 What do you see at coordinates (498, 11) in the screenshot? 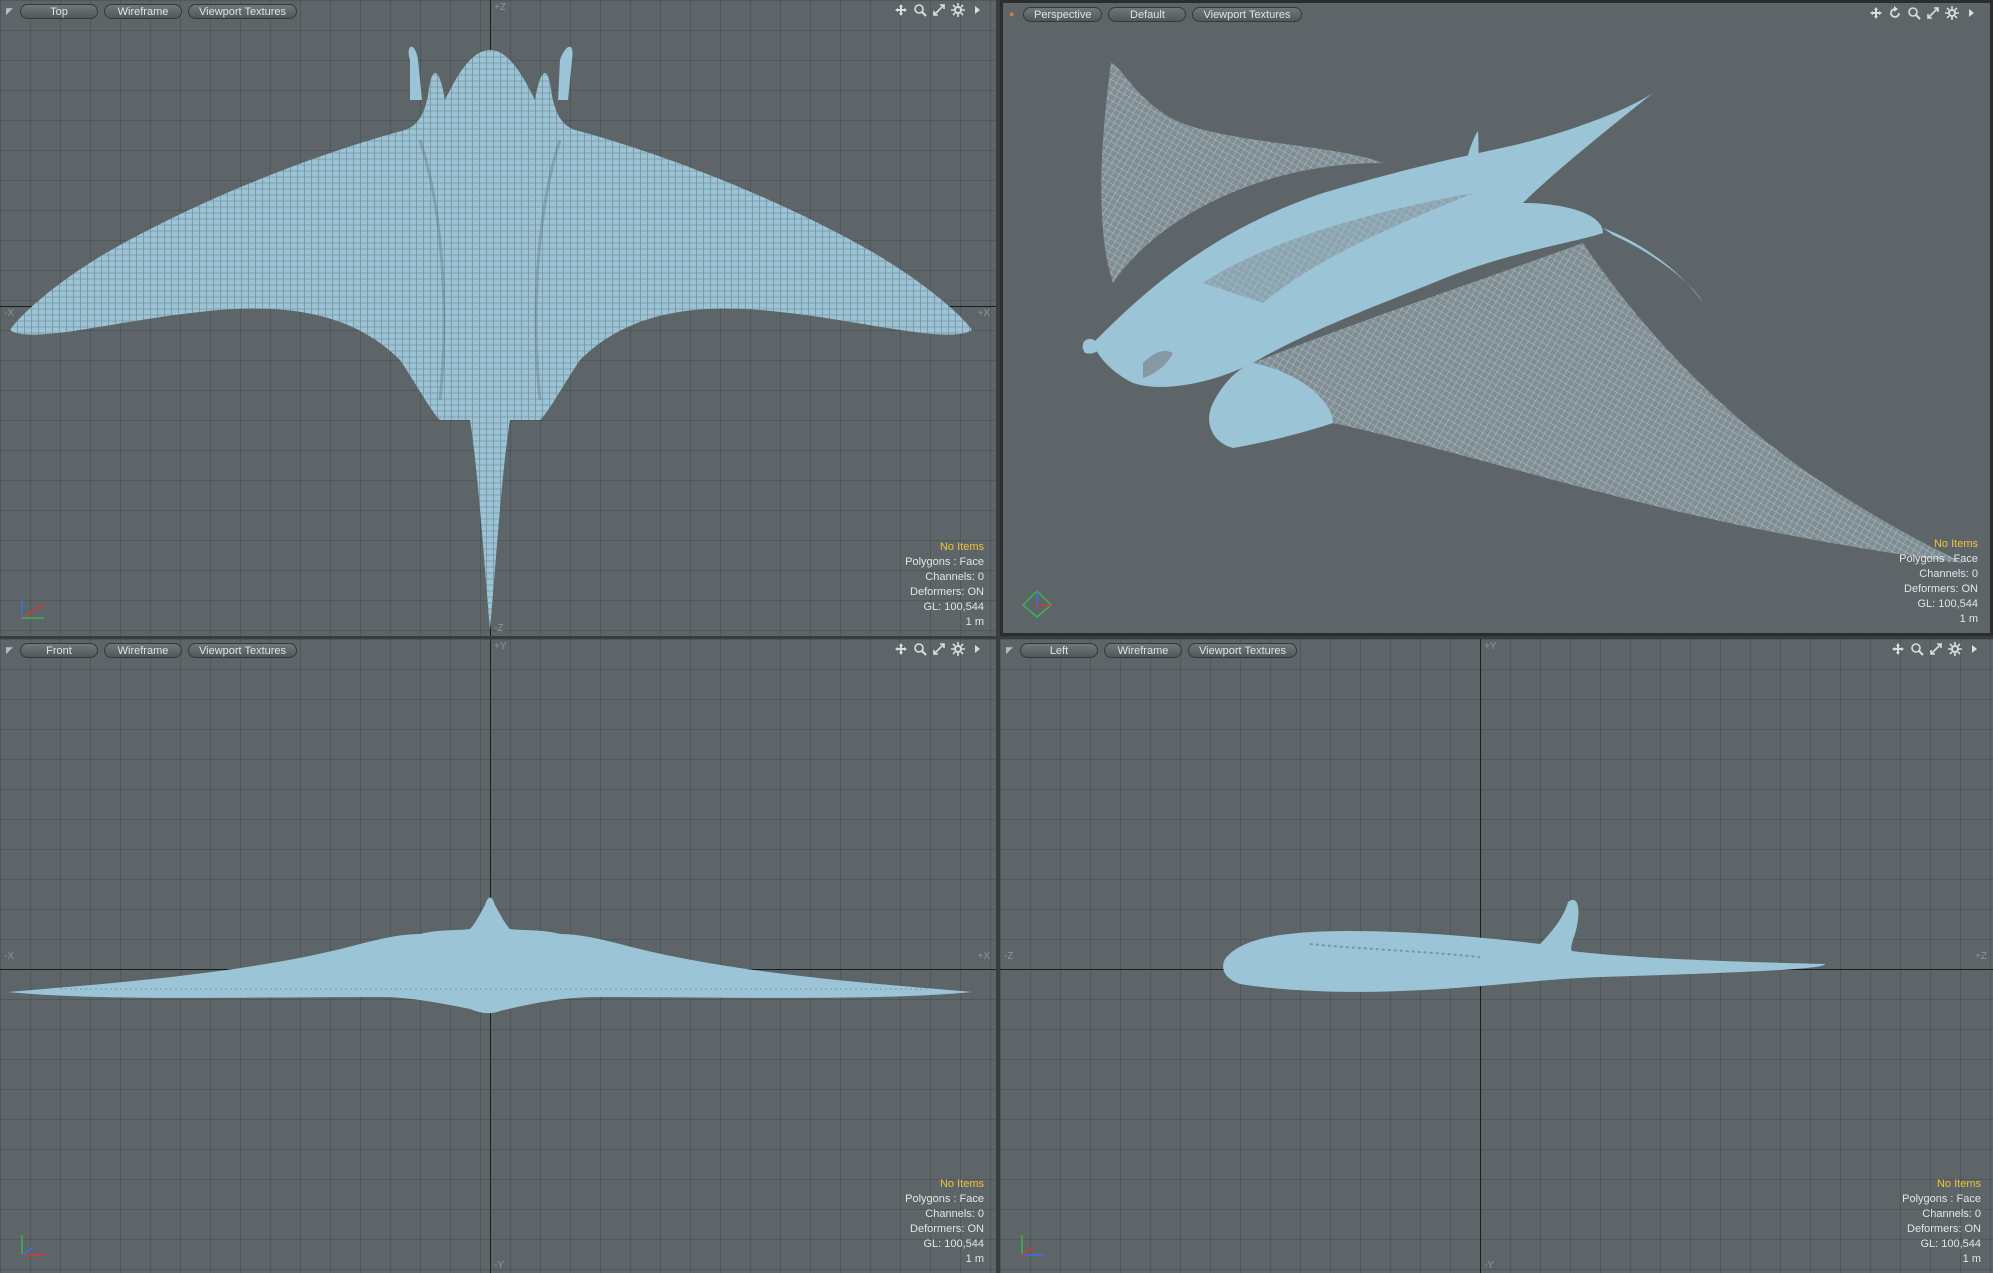
I see `viewport-toolbar: ◤ Top Wireframe Viewport Textures` at bounding box center [498, 11].